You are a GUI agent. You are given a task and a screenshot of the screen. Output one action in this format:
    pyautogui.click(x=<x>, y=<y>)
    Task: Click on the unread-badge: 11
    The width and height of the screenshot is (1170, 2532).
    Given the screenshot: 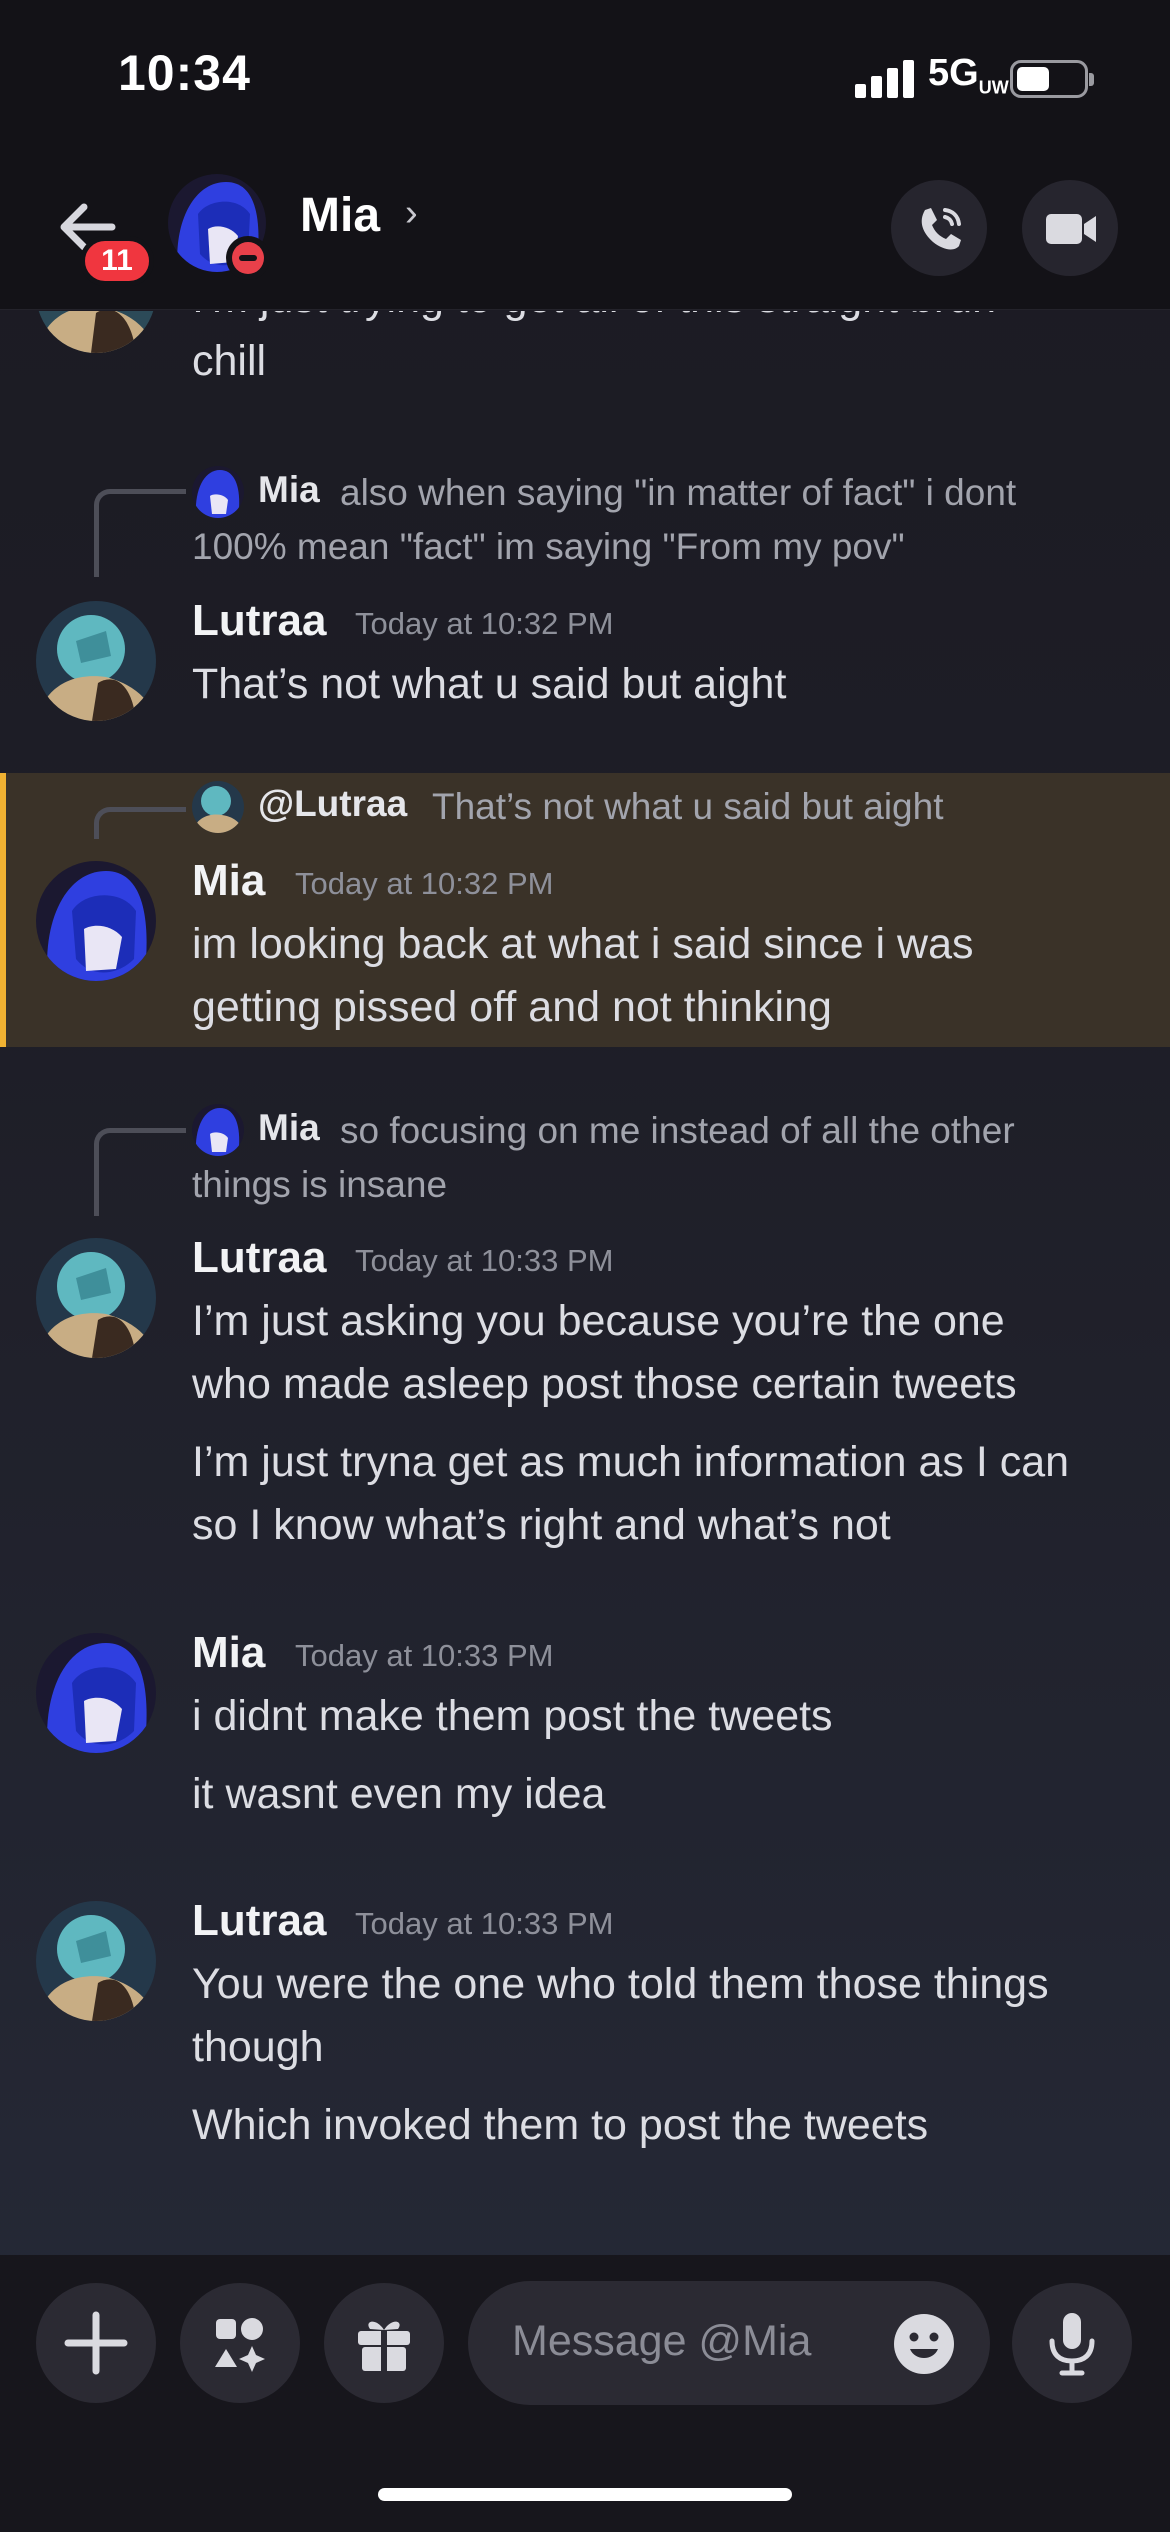 What is the action you would take?
    pyautogui.click(x=117, y=261)
    